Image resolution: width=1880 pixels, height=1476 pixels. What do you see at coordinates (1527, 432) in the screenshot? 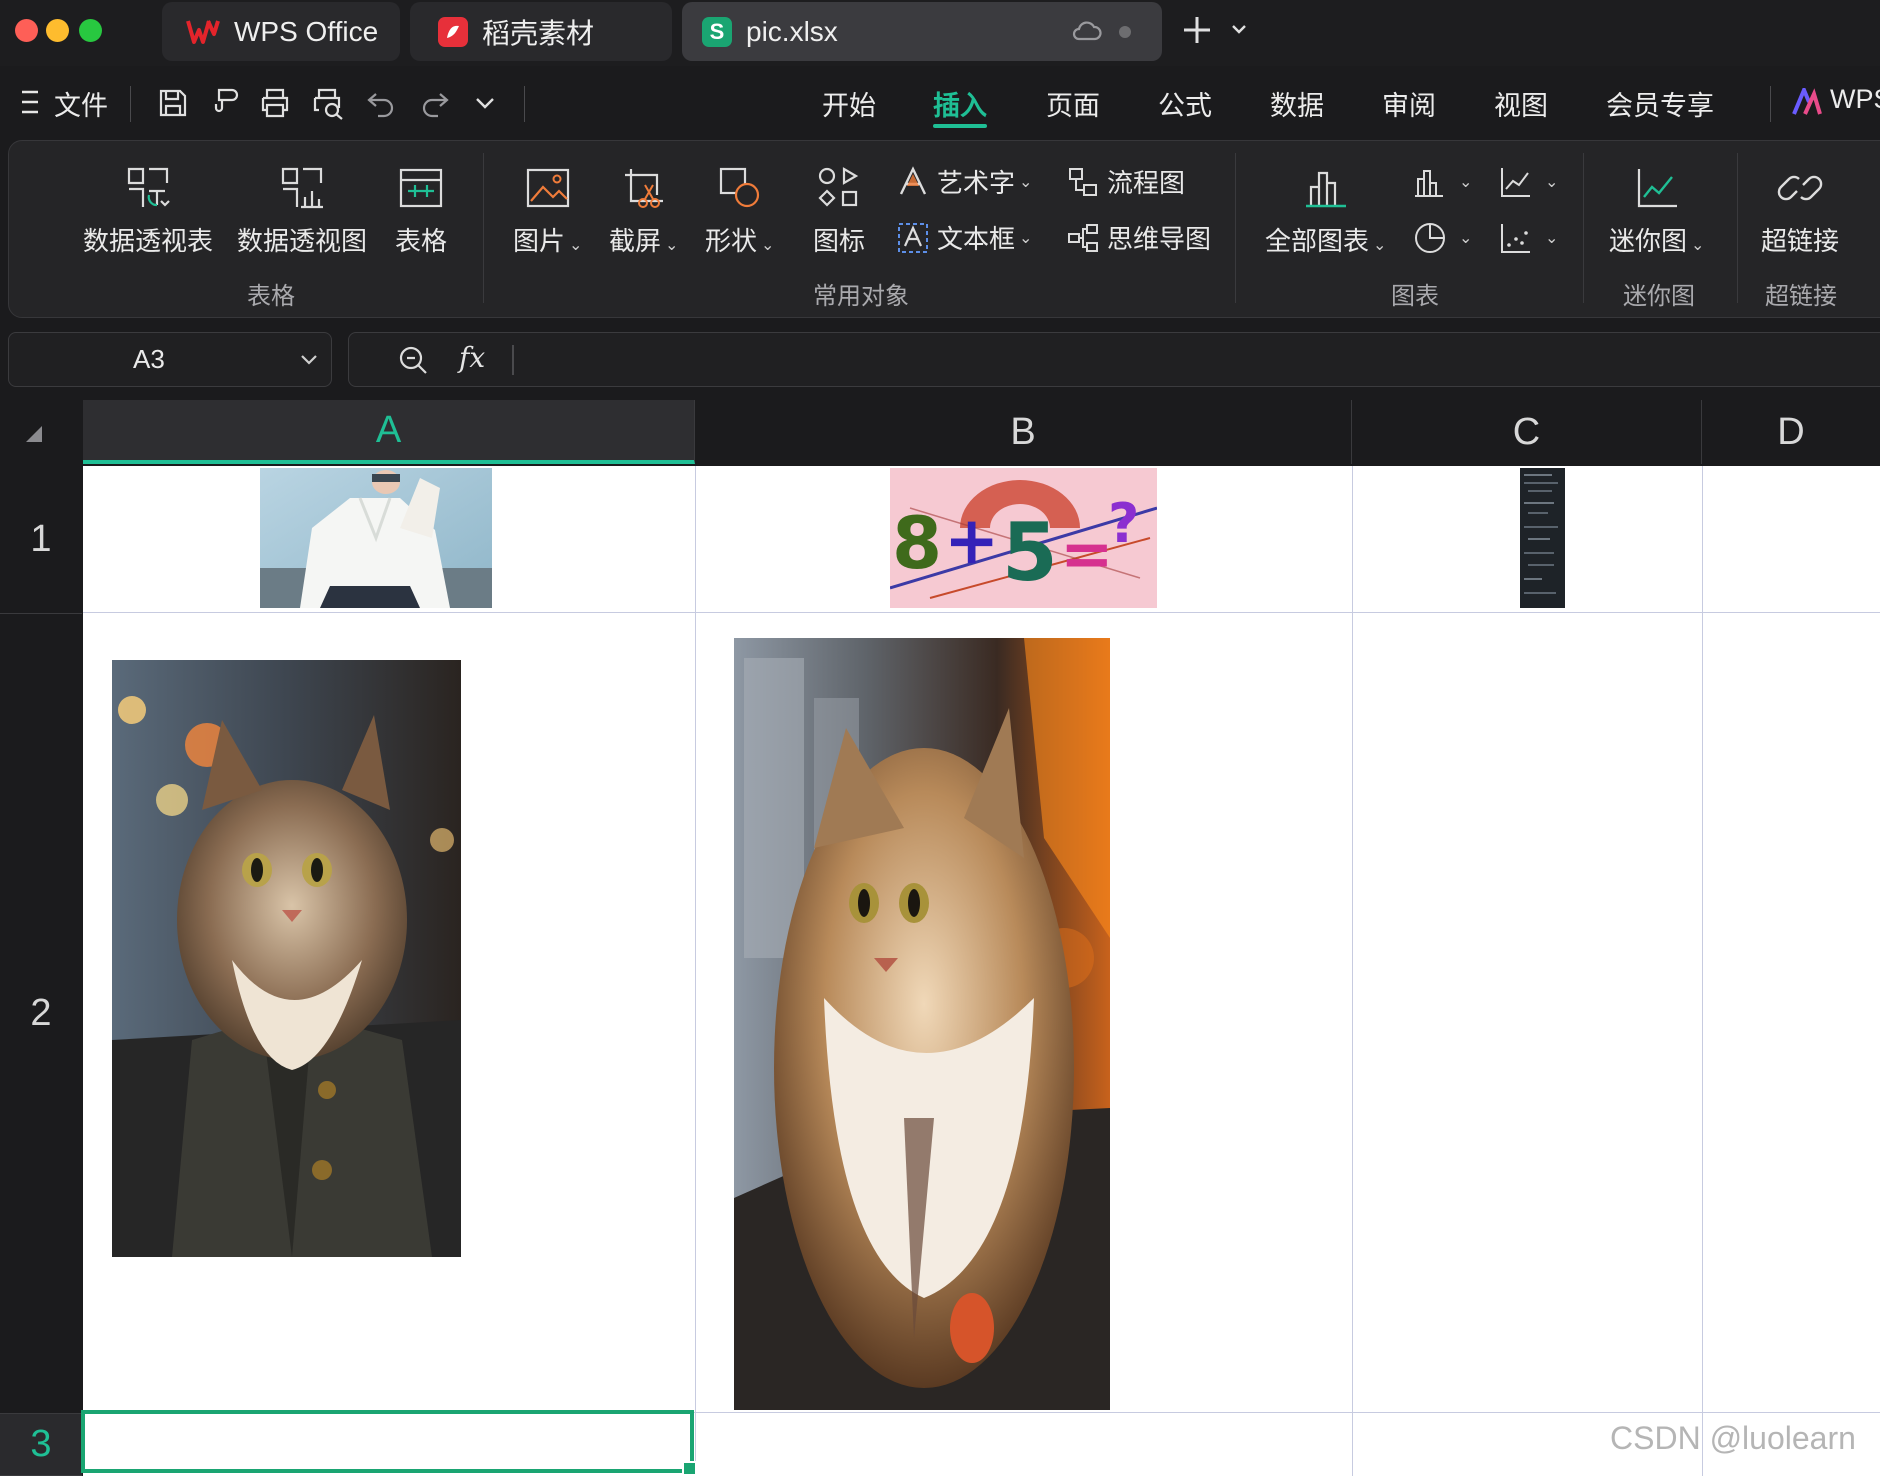
I see `column-header-c: C` at bounding box center [1527, 432].